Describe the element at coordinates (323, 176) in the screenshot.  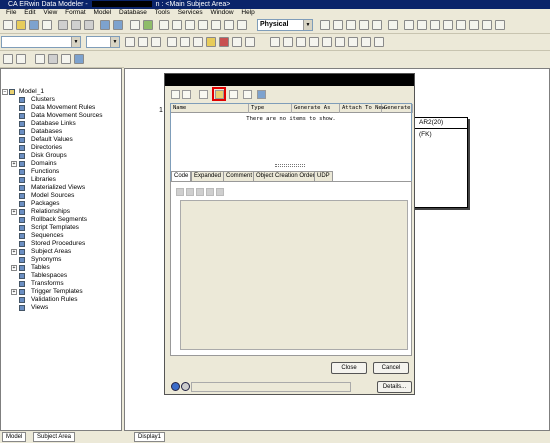
I see `tab-udp: UDP` at that location.